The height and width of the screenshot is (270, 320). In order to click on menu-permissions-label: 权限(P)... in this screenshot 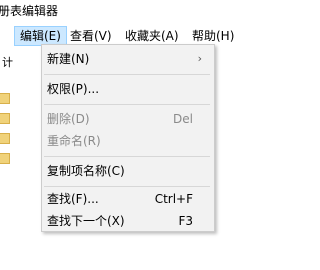, I will do `click(73, 89)`.